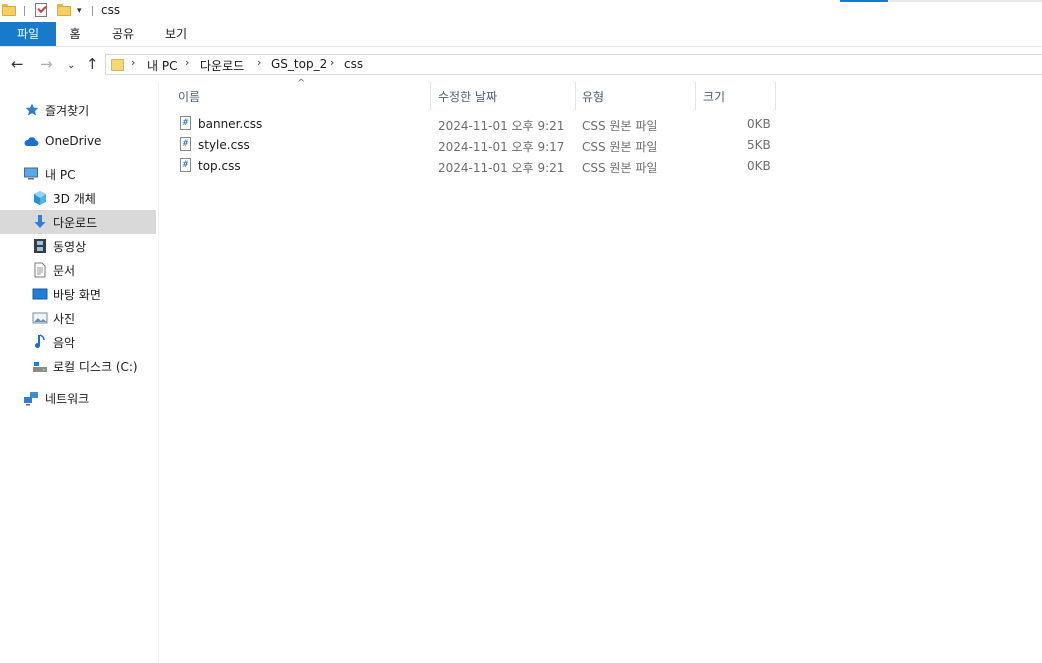 This screenshot has height=663, width=1042. Describe the element at coordinates (40, 246) in the screenshot. I see `film-icon` at that location.